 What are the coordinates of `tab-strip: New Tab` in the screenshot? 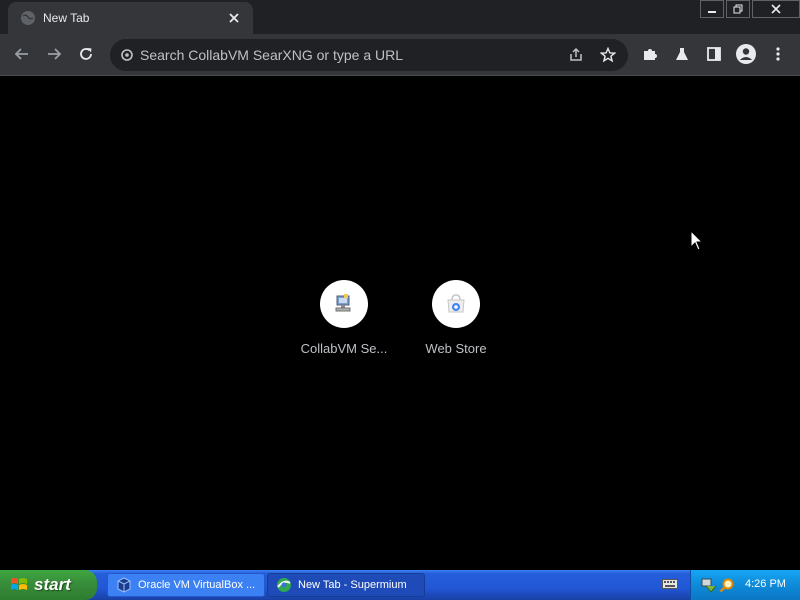 It's located at (400, 17).